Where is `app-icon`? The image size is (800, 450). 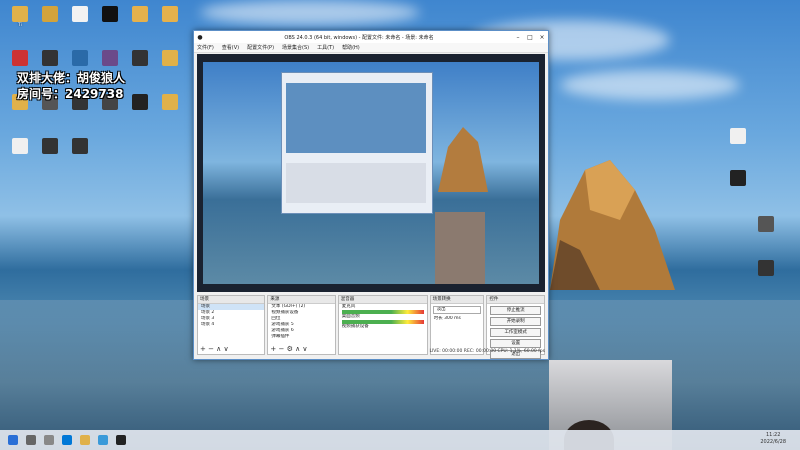 app-icon is located at coordinates (103, 440).